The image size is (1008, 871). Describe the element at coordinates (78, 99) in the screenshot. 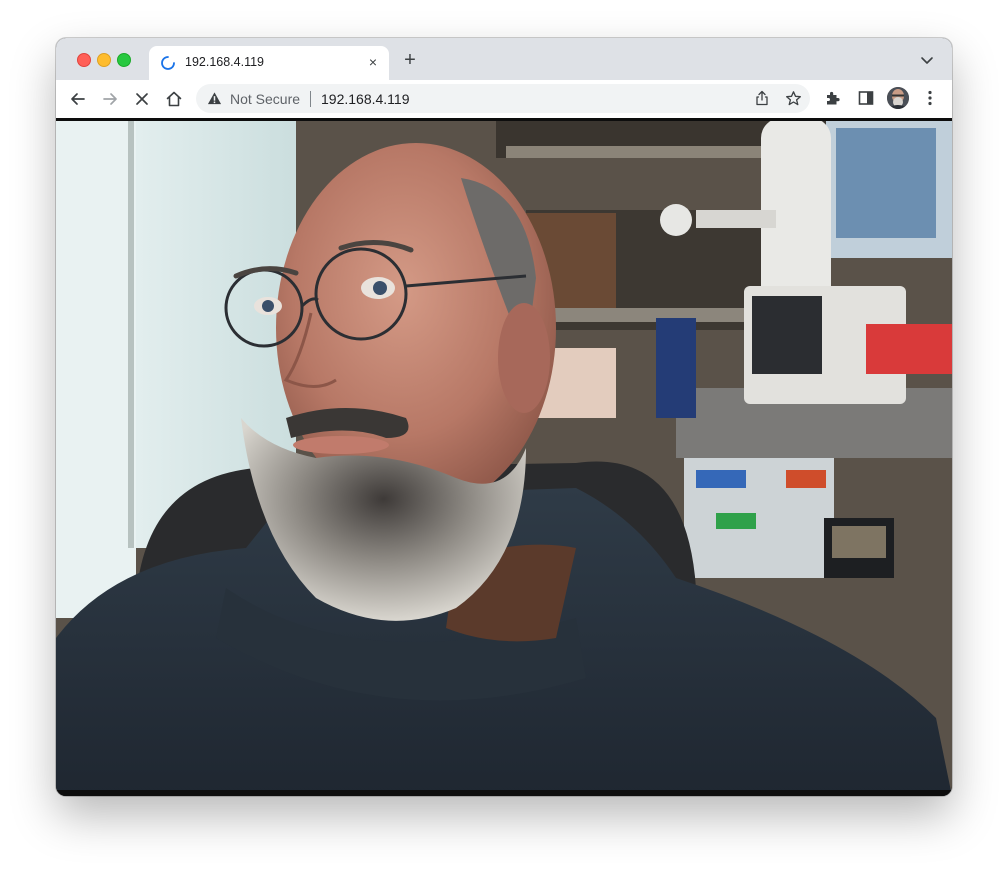

I see `back-arrow-icon` at that location.